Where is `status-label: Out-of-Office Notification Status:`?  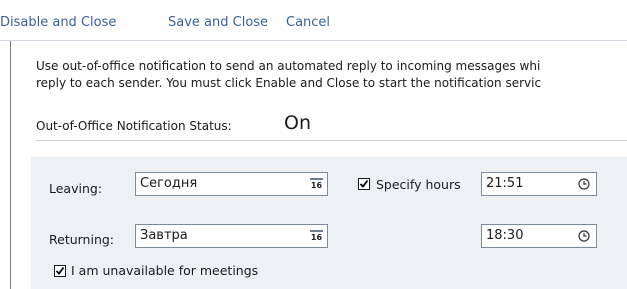
status-label: Out-of-Office Notification Status: is located at coordinates (134, 126).